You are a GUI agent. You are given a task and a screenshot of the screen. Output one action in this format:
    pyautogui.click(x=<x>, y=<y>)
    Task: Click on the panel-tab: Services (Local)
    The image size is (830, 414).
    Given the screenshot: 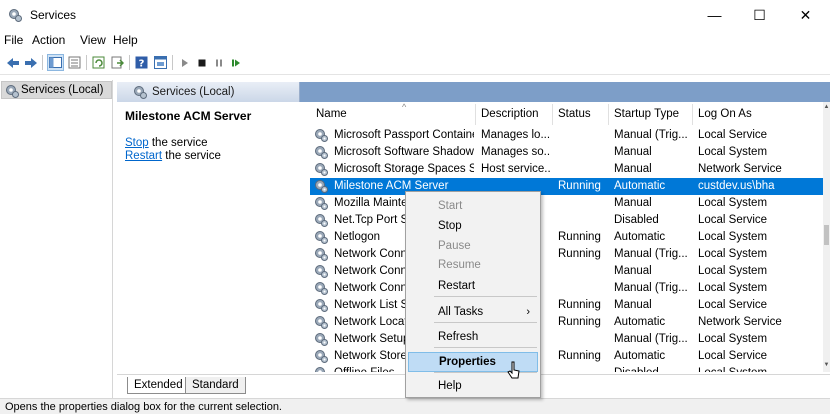 What is the action you would take?
    pyautogui.click(x=208, y=92)
    